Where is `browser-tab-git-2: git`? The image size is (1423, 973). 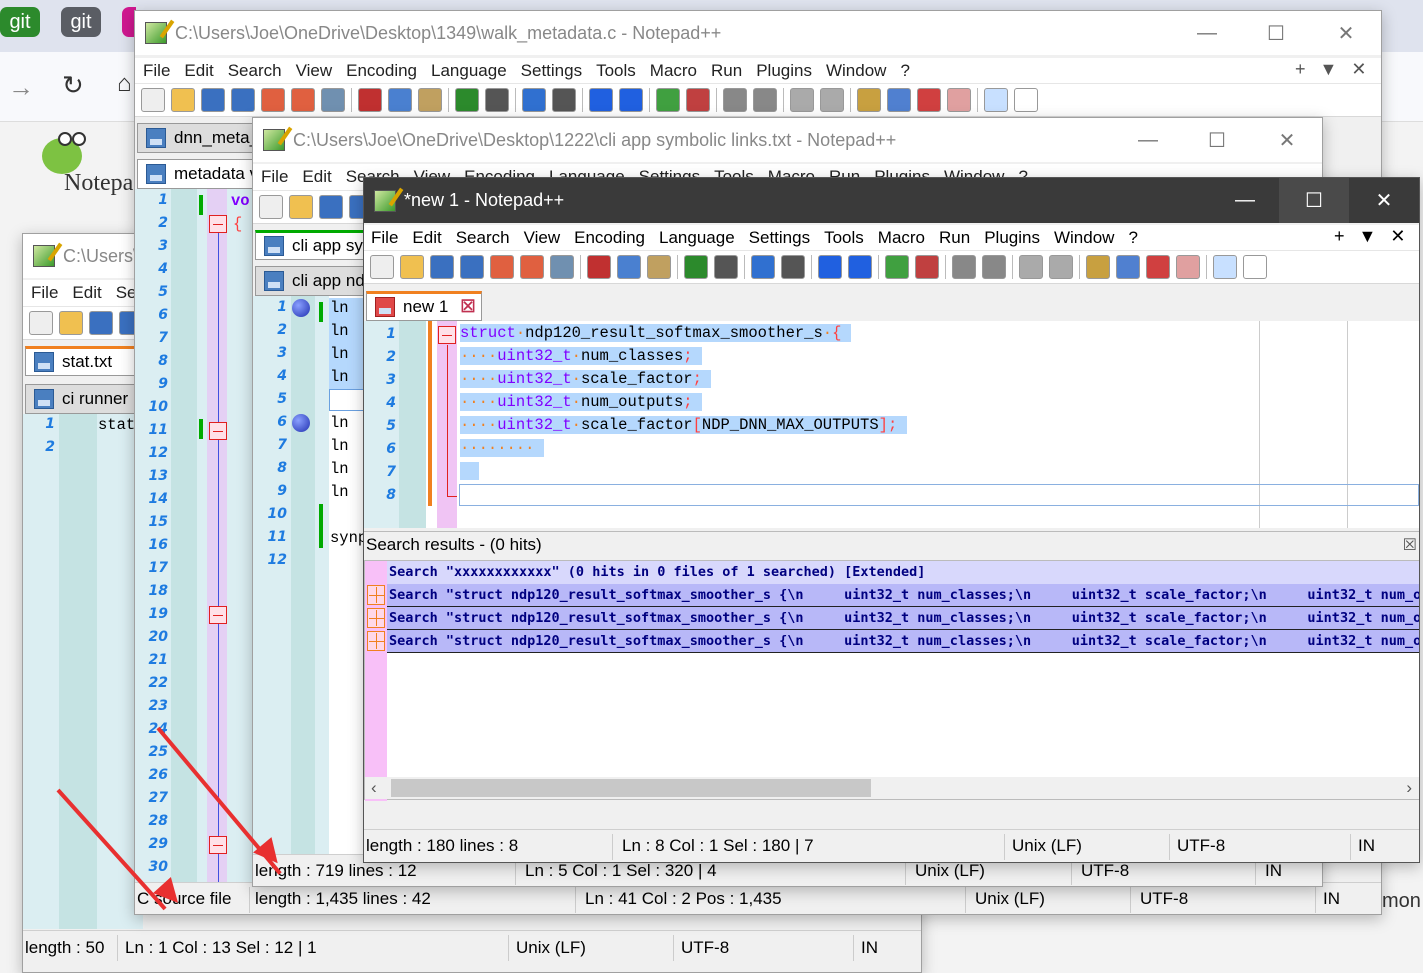 browser-tab-git-2: git is located at coordinates (81, 22).